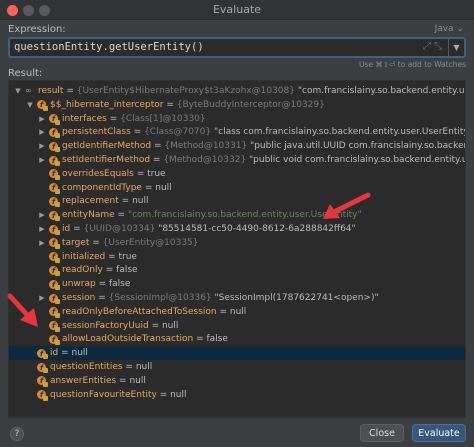 The height and width of the screenshot is (447, 474). I want to click on title-bar: Evaluate, so click(237, 10).